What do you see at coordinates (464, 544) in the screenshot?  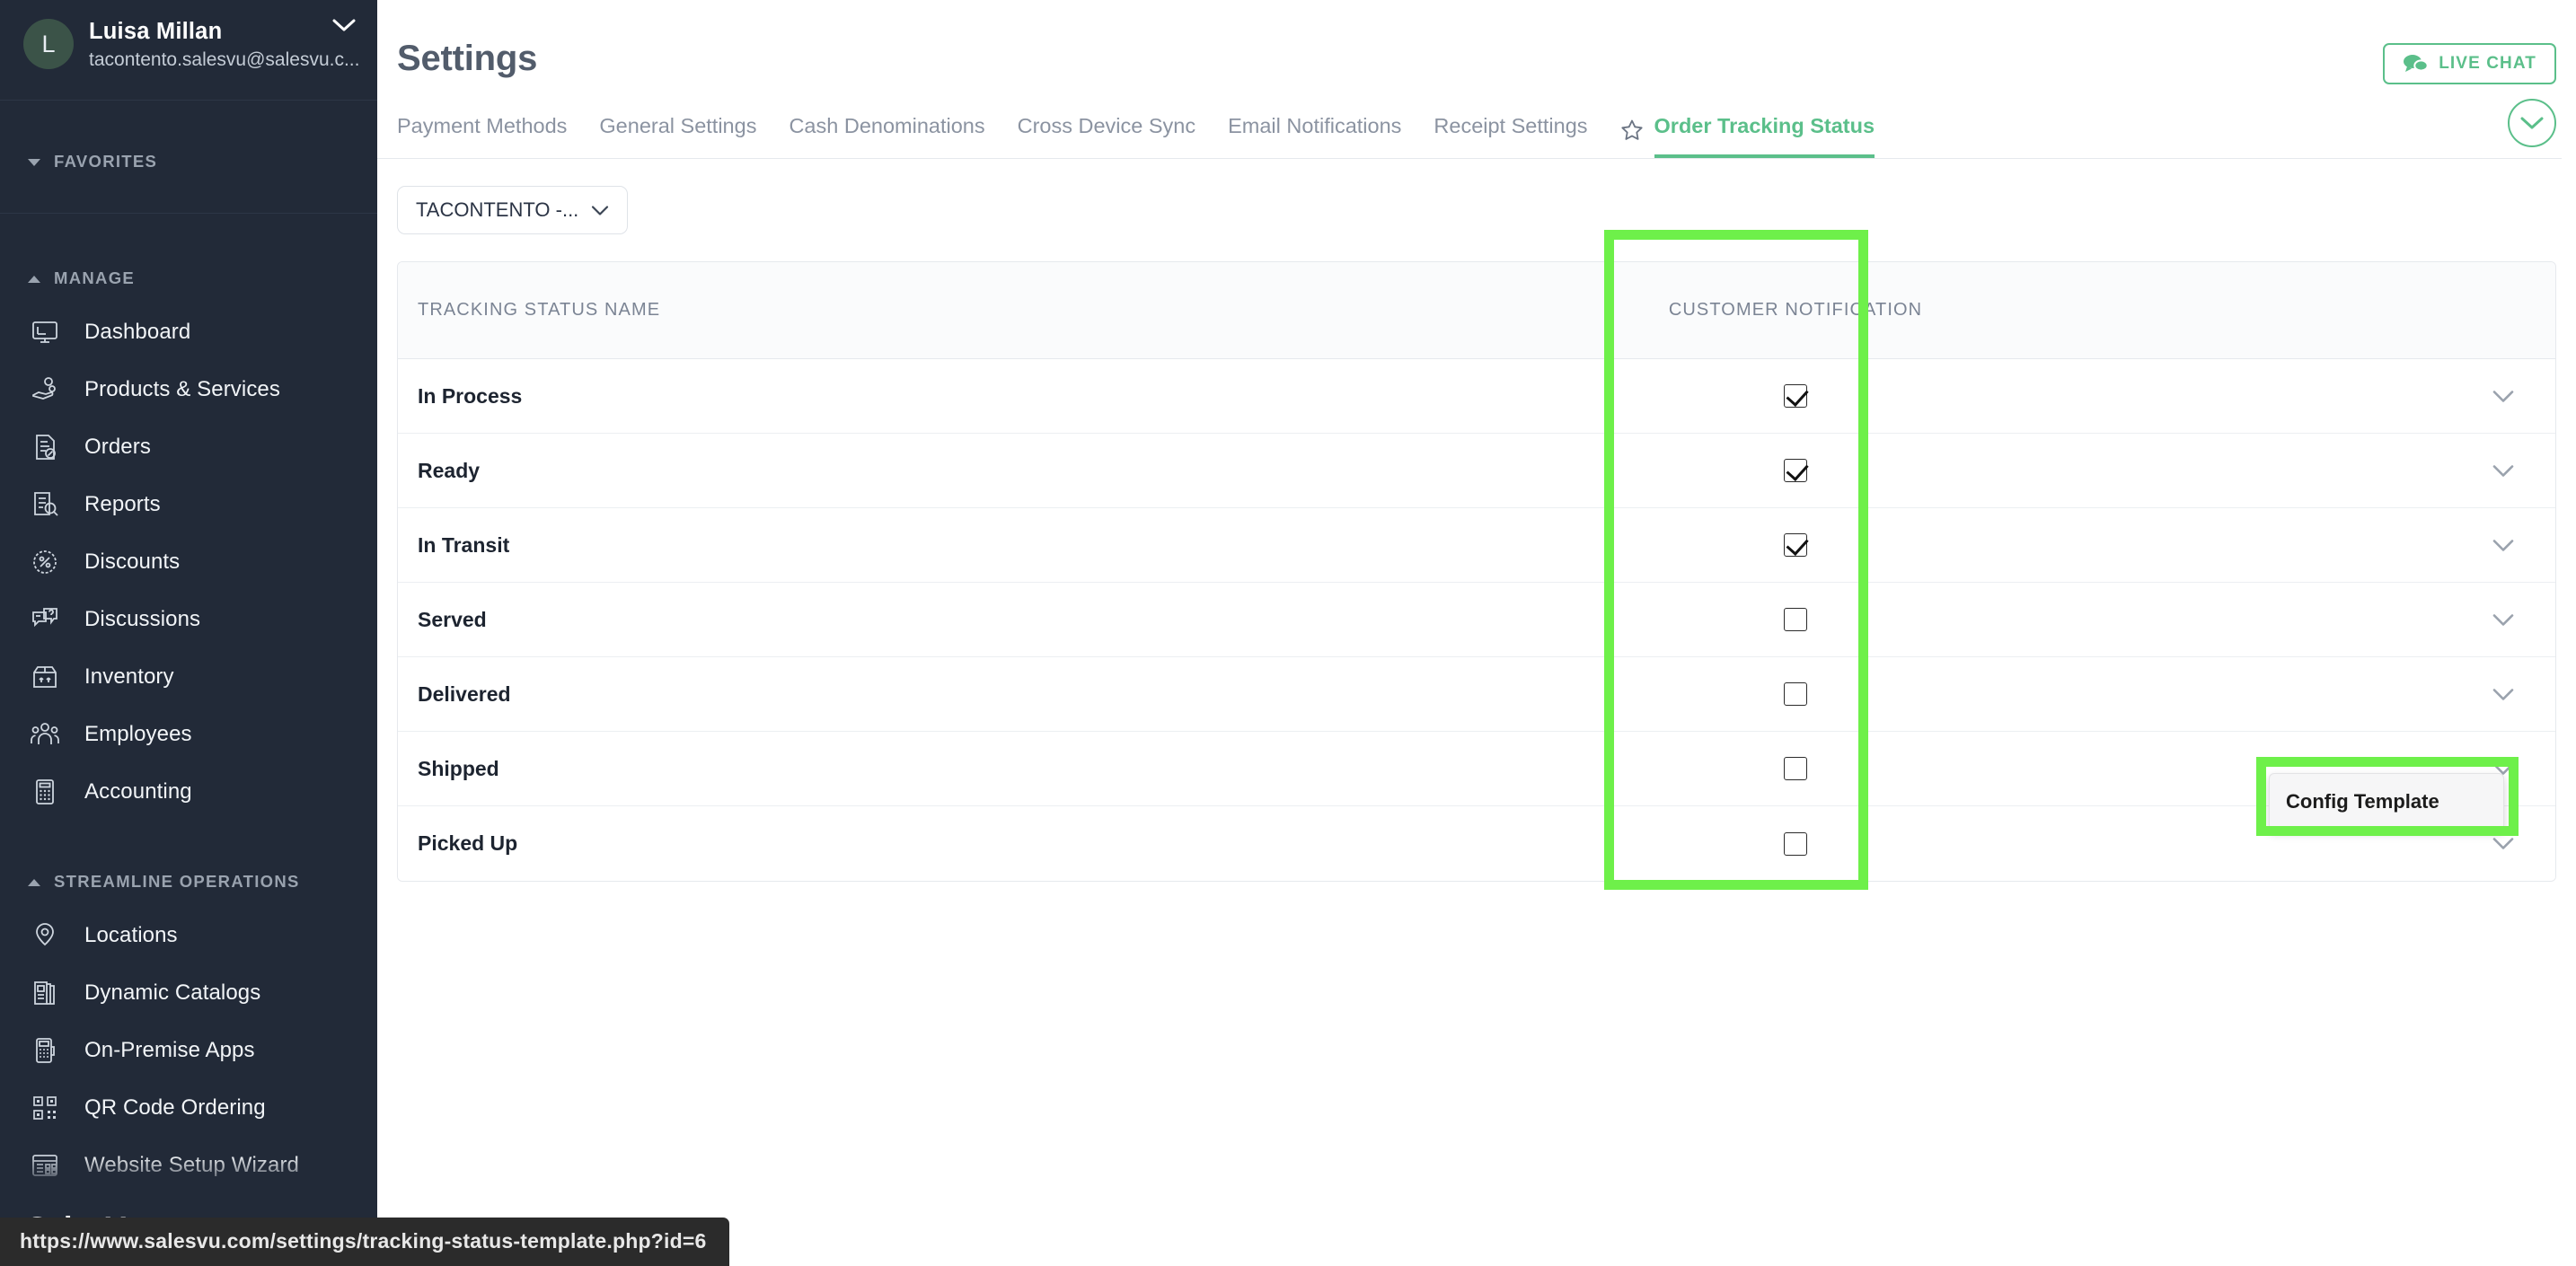 I see `row-status-name: In Transit` at bounding box center [464, 544].